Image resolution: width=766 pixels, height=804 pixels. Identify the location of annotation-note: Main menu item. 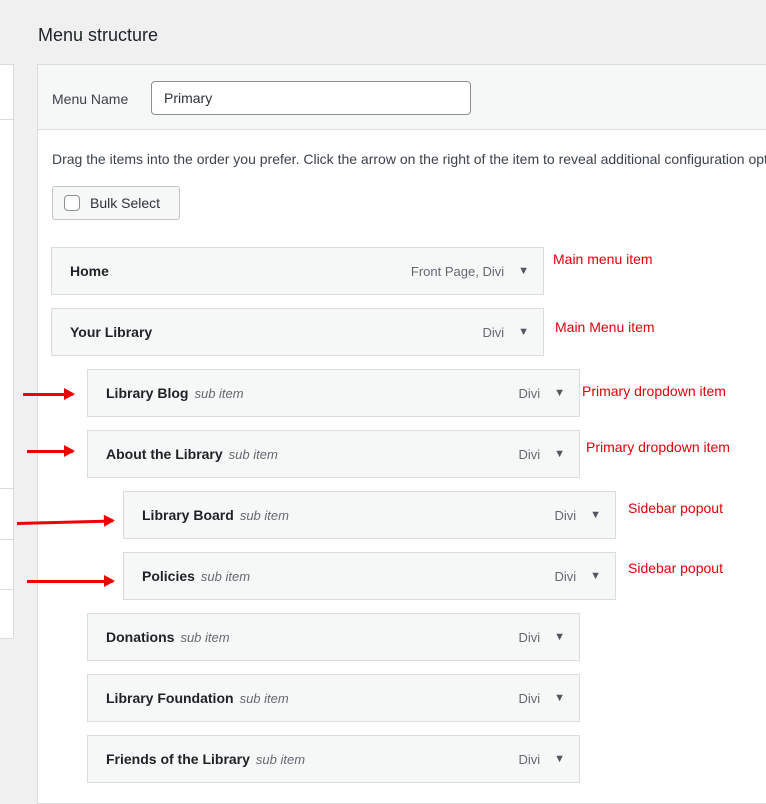
(603, 259).